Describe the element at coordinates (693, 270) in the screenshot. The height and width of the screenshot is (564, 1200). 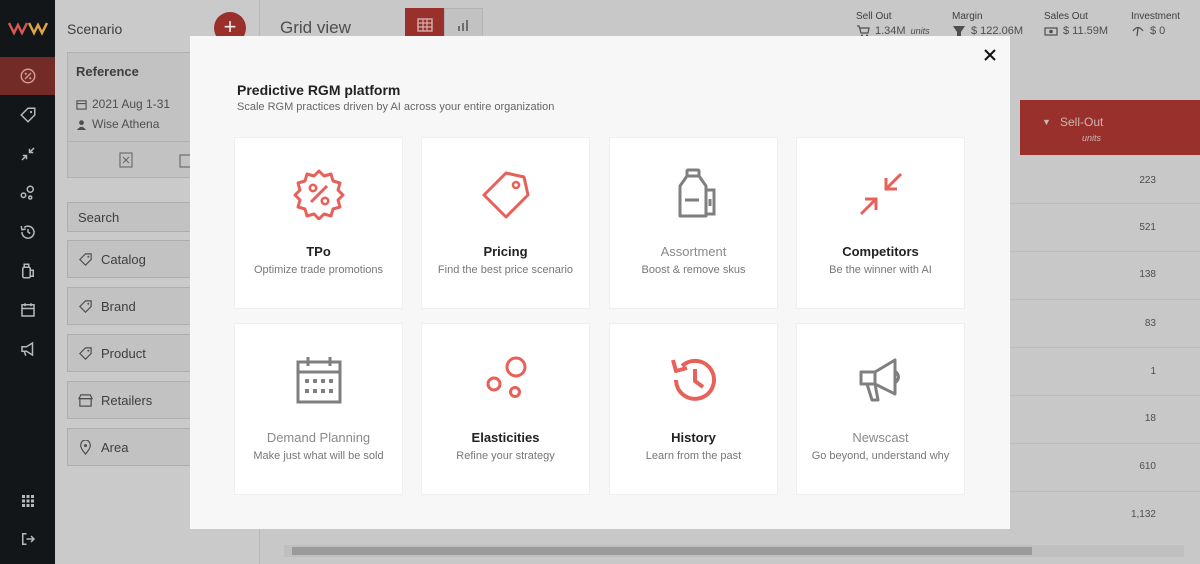
I see `card-description: Boost & remove skus` at that location.